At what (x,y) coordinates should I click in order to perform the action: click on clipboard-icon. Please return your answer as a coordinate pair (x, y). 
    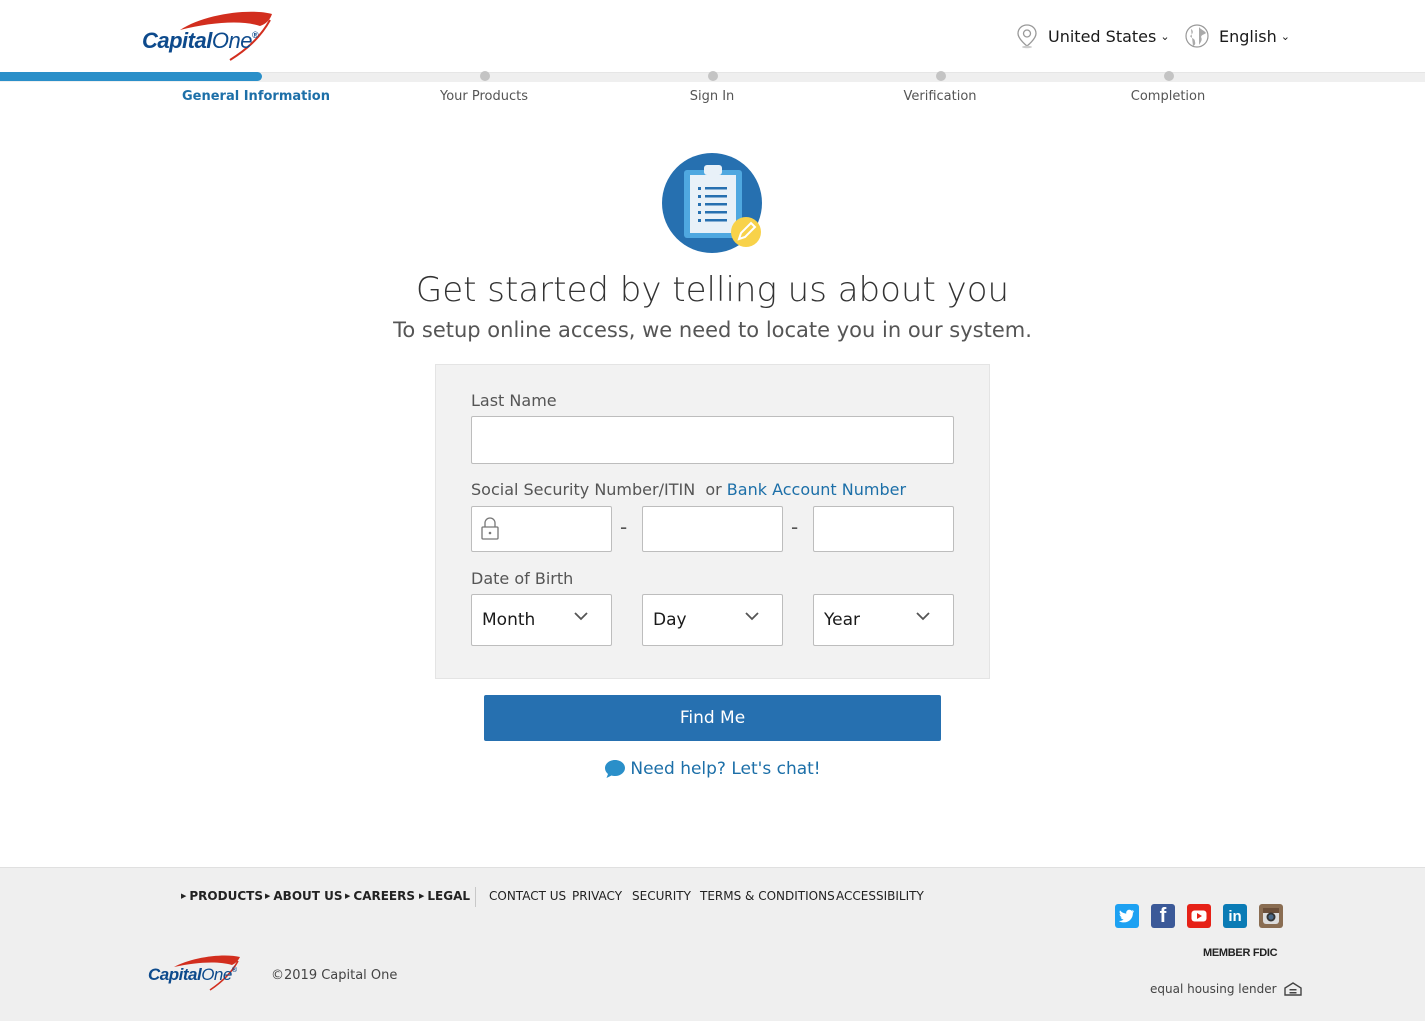
    Looking at the image, I should click on (712, 203).